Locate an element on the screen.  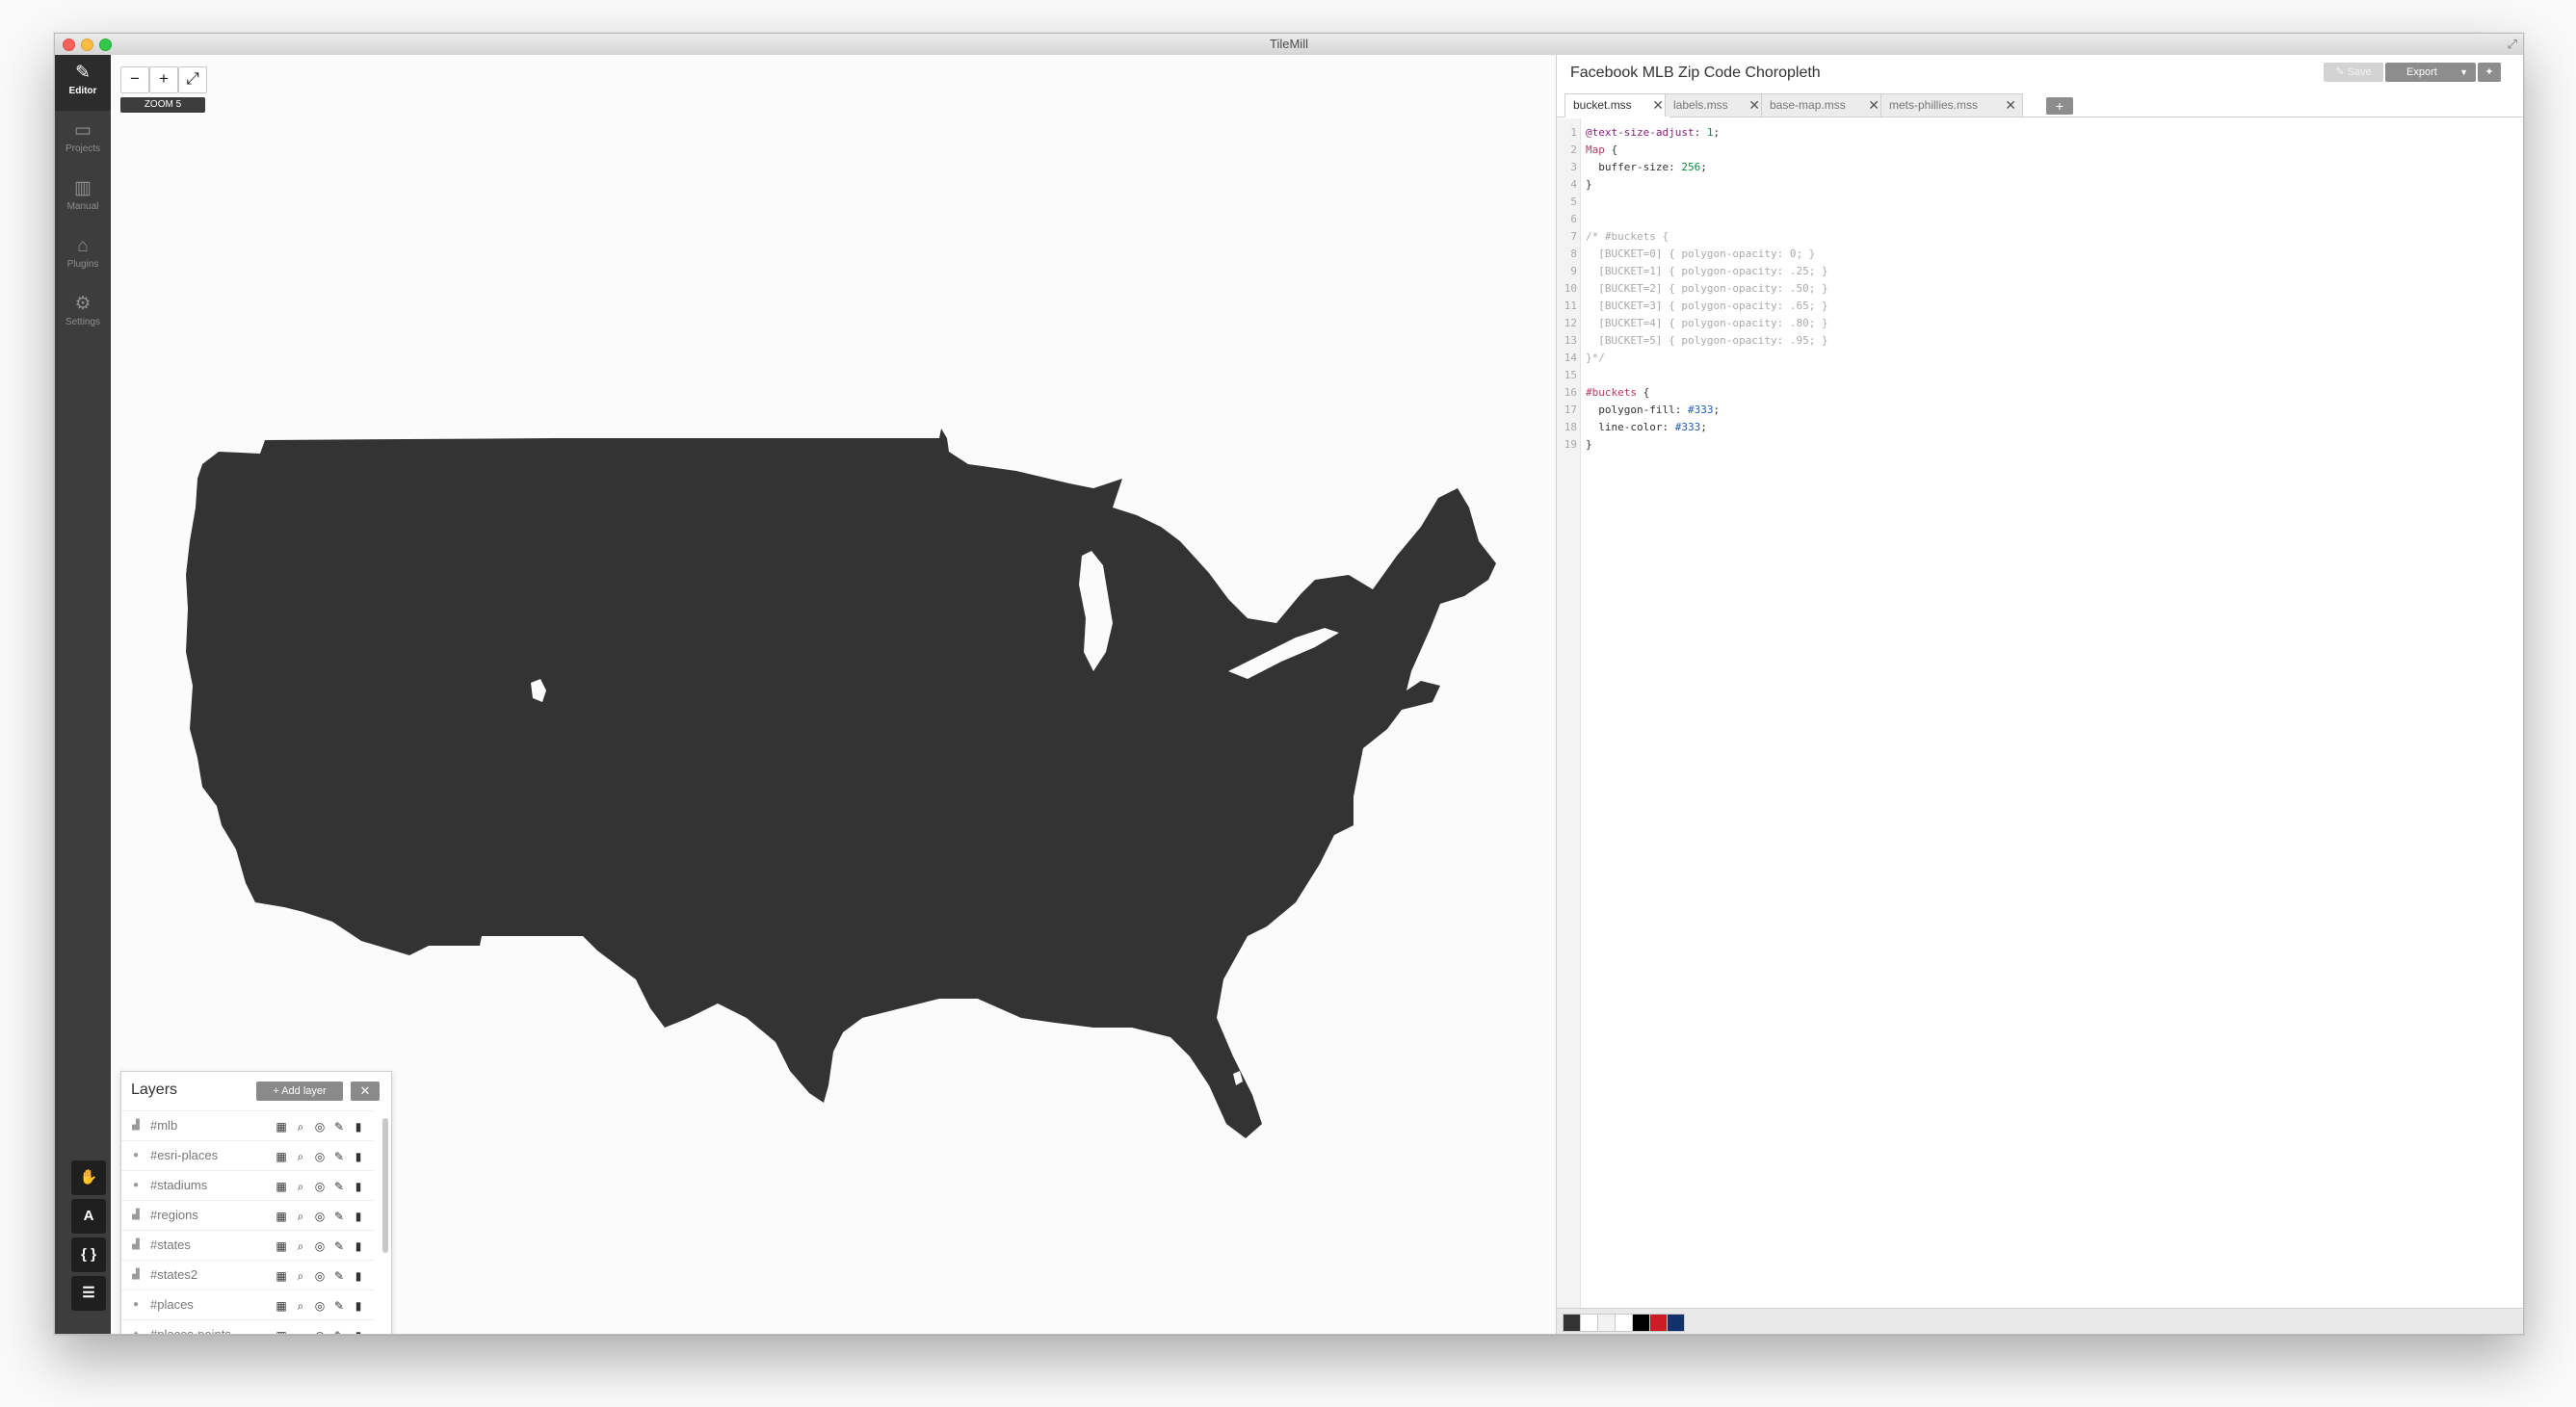
layer-row: ▟ #regions ▦ ⌕ ◎ ✎ ▮ is located at coordinates (248, 1215).